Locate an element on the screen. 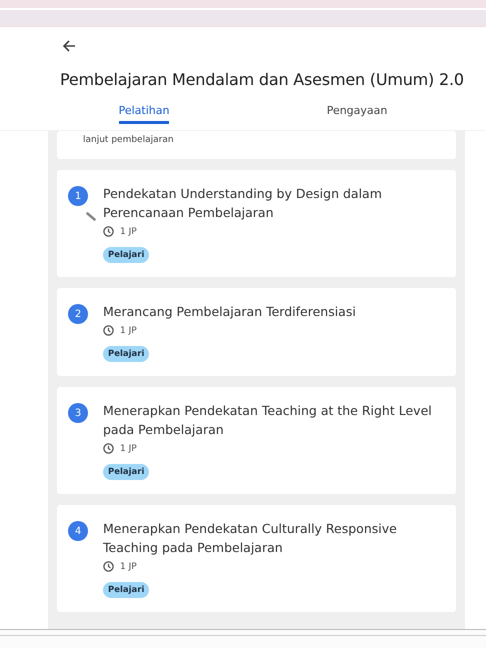 This screenshot has width=486, height=648. tab: Pelatihan is located at coordinates (144, 114).